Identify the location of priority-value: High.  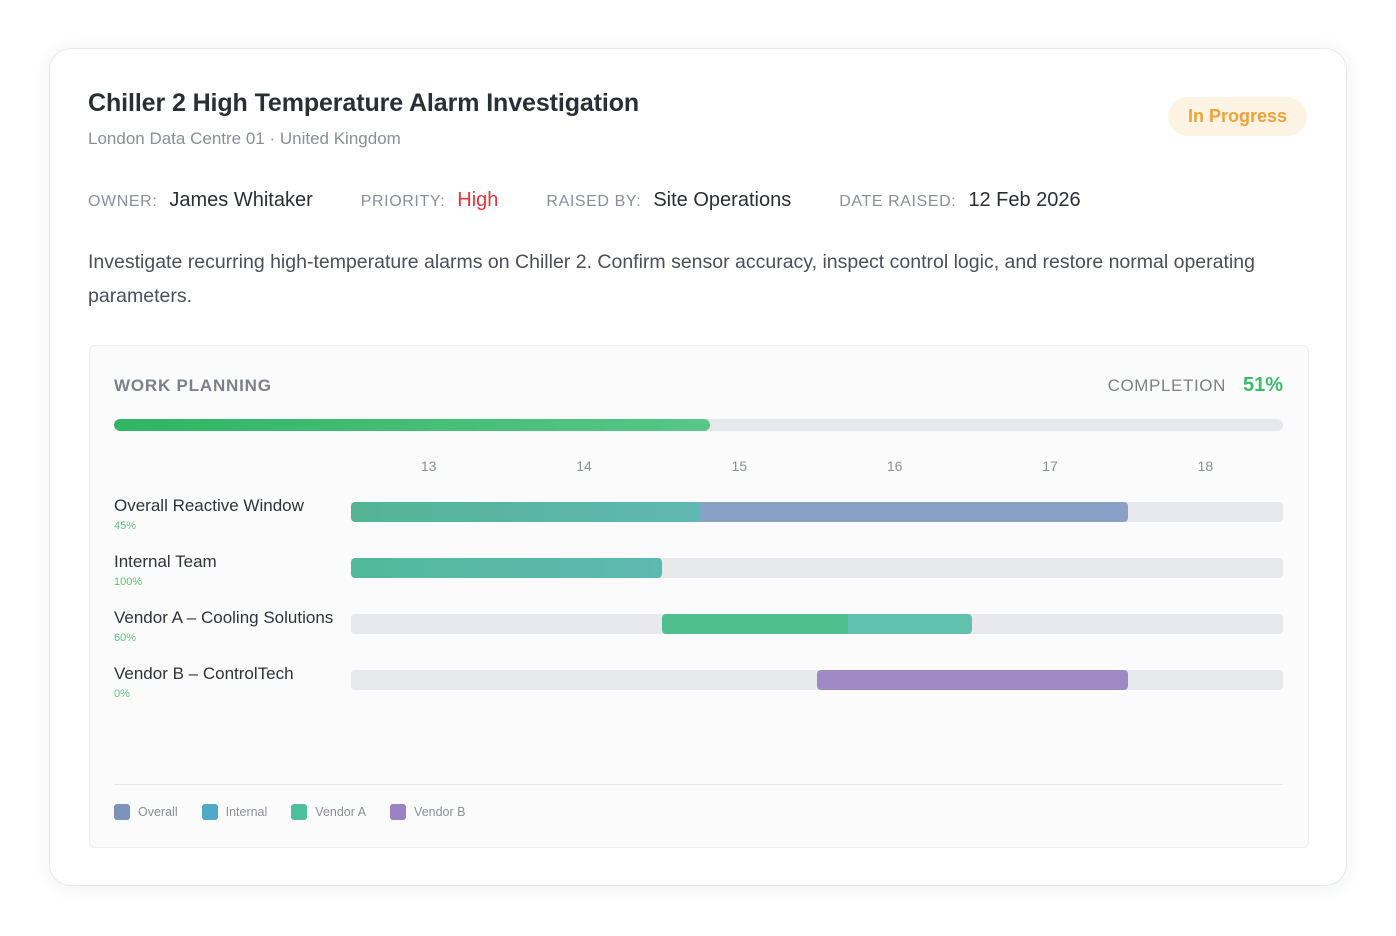
(478, 200).